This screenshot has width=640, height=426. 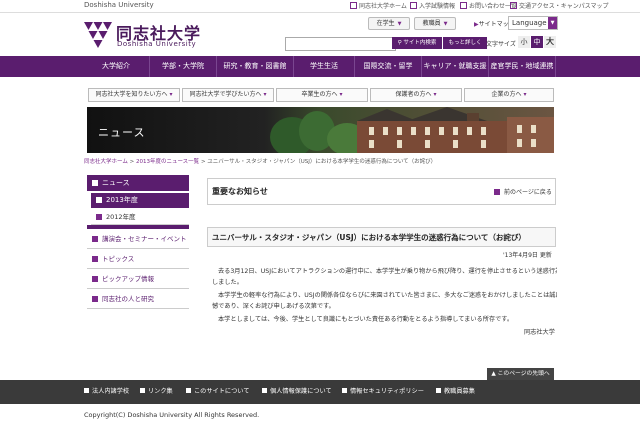 What do you see at coordinates (417, 43) in the screenshot?
I see `site-search-button: ⚲ サイト内検索` at bounding box center [417, 43].